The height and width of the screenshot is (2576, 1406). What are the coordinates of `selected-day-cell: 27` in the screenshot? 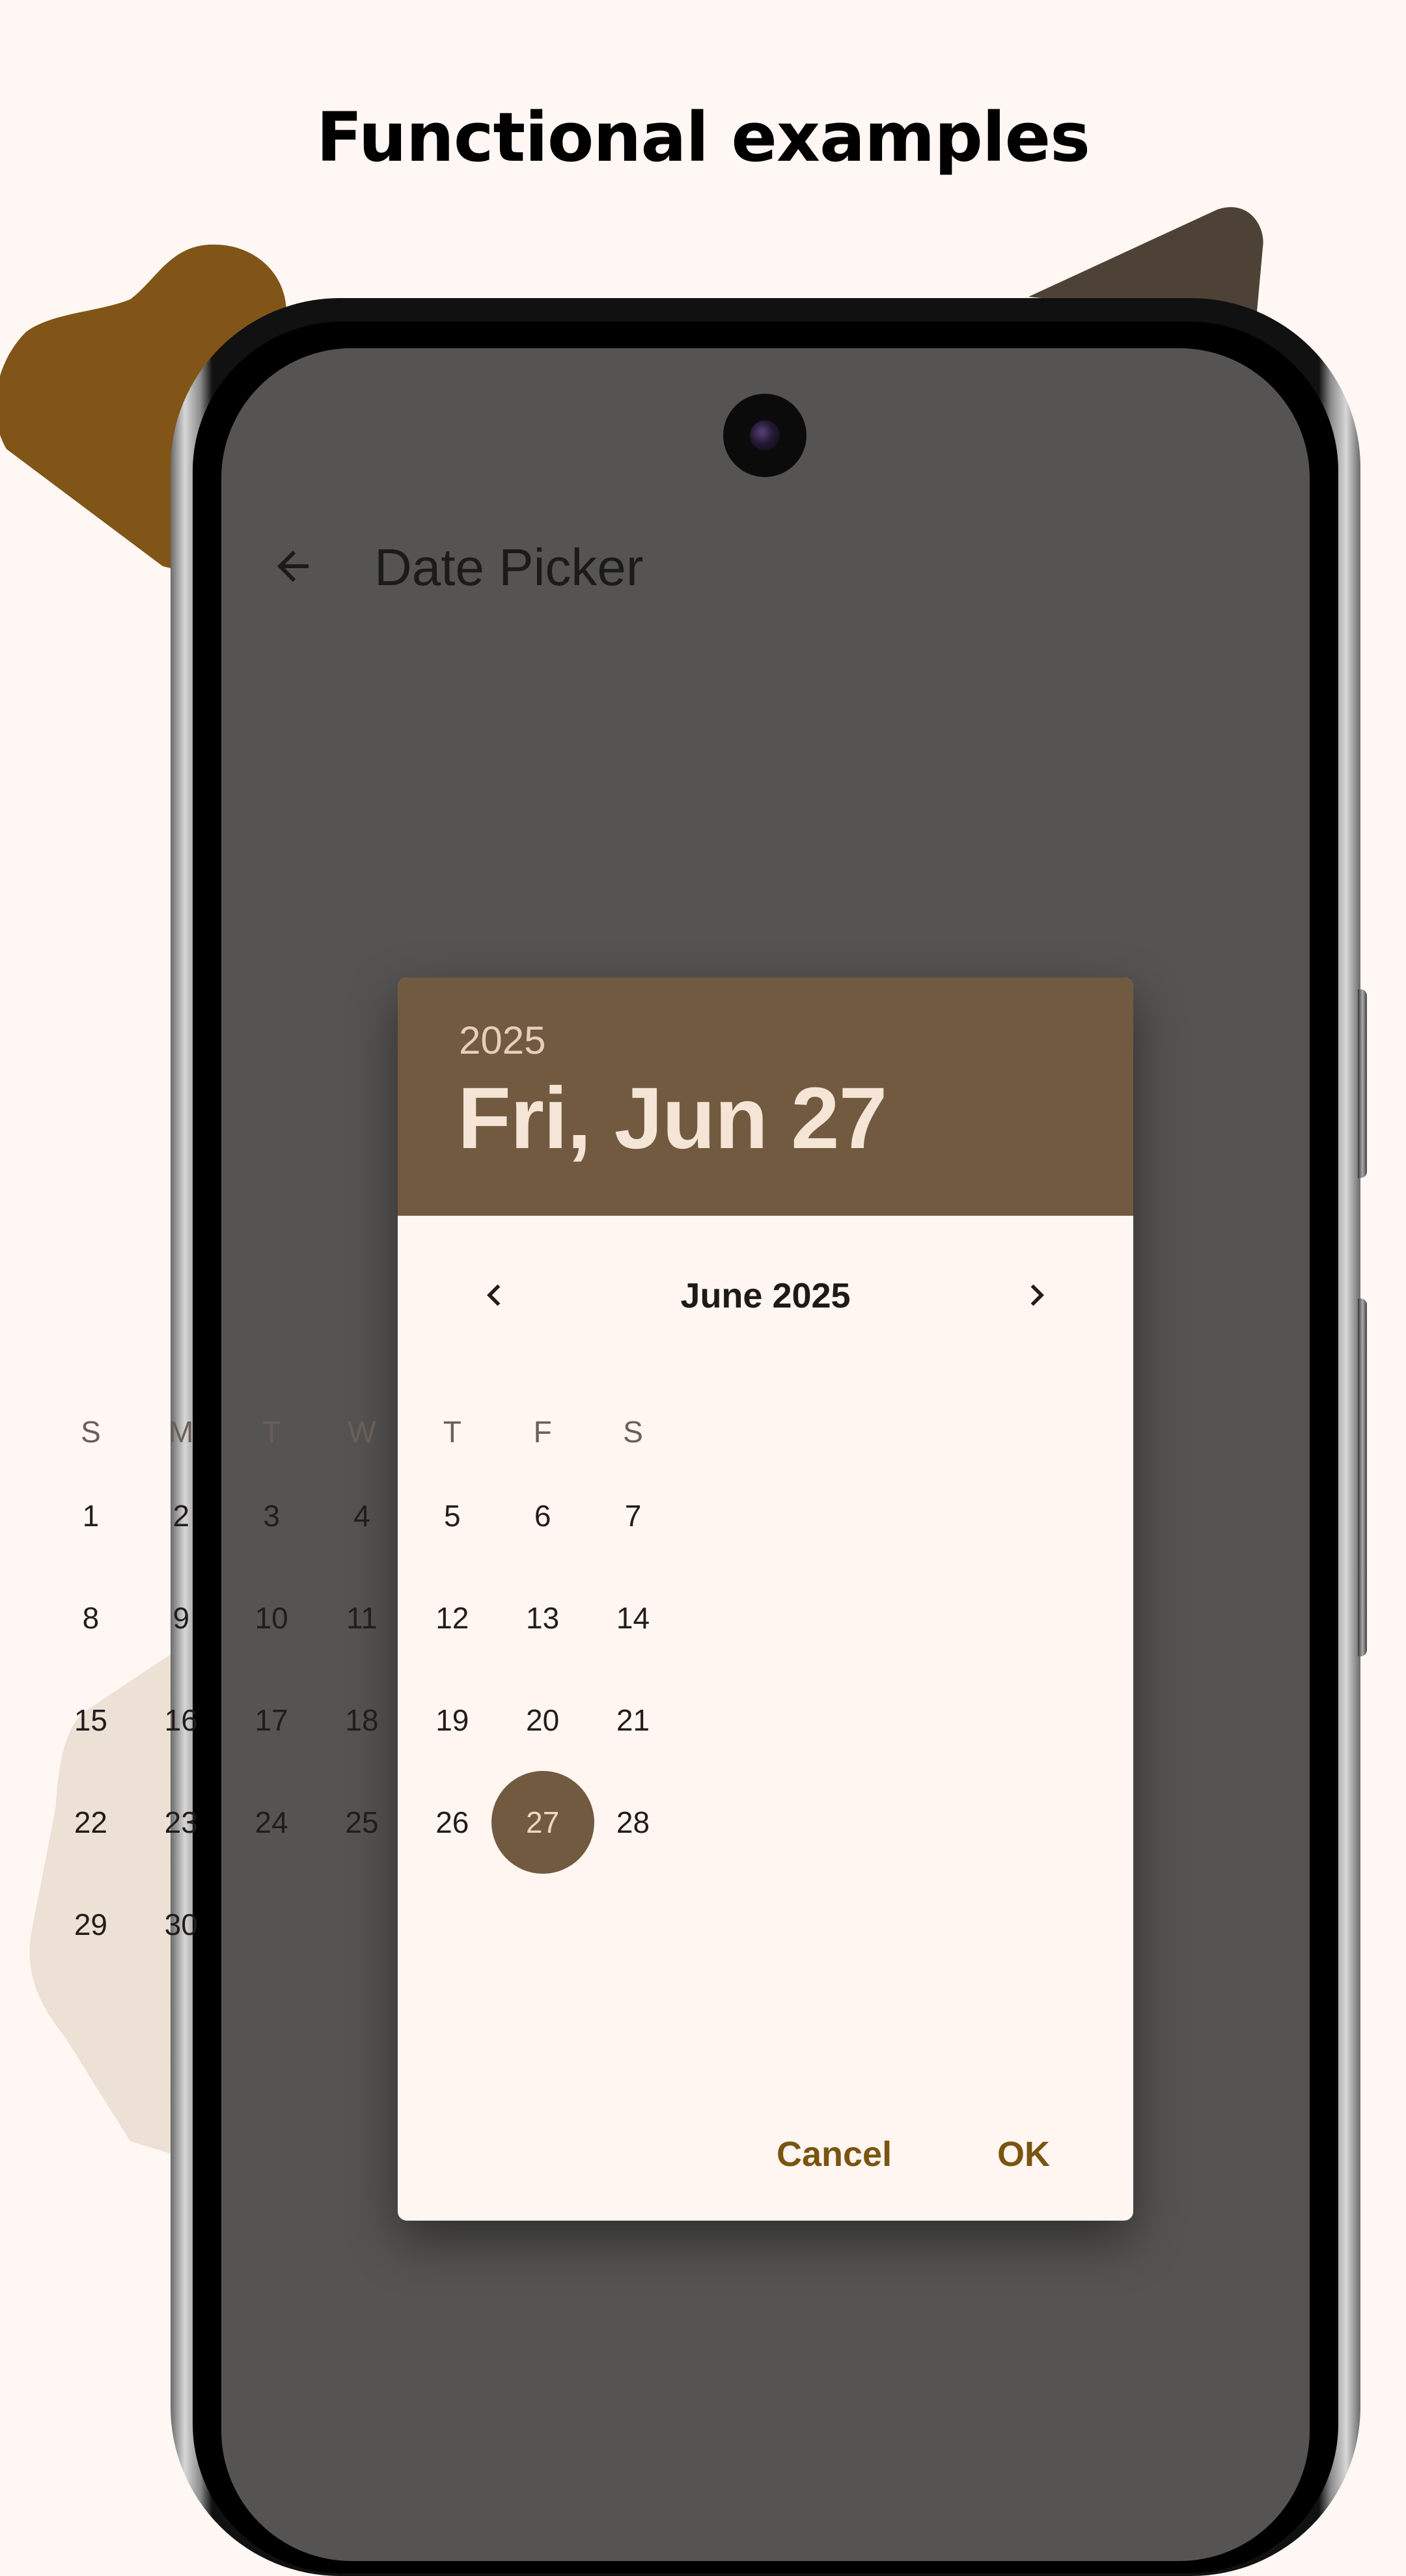 It's located at (542, 1822).